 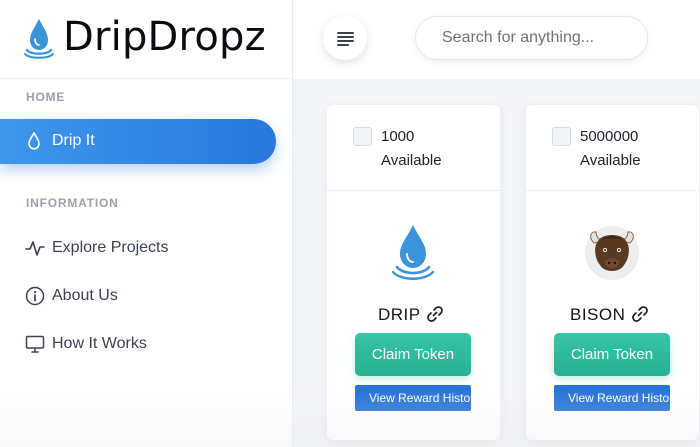 What do you see at coordinates (413, 148) in the screenshot?
I see `token-card-header: 1000 Available` at bounding box center [413, 148].